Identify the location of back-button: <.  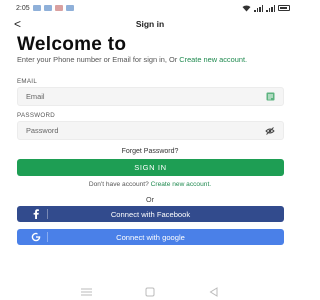
(17, 24).